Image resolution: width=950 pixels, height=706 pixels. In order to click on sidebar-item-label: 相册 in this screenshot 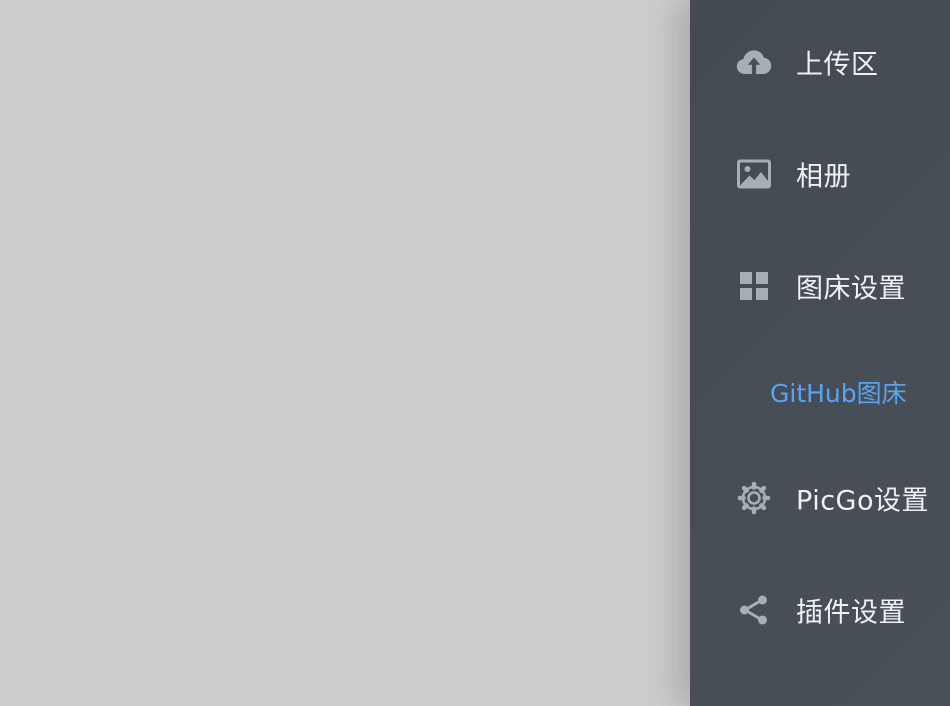, I will do `click(823, 177)`.